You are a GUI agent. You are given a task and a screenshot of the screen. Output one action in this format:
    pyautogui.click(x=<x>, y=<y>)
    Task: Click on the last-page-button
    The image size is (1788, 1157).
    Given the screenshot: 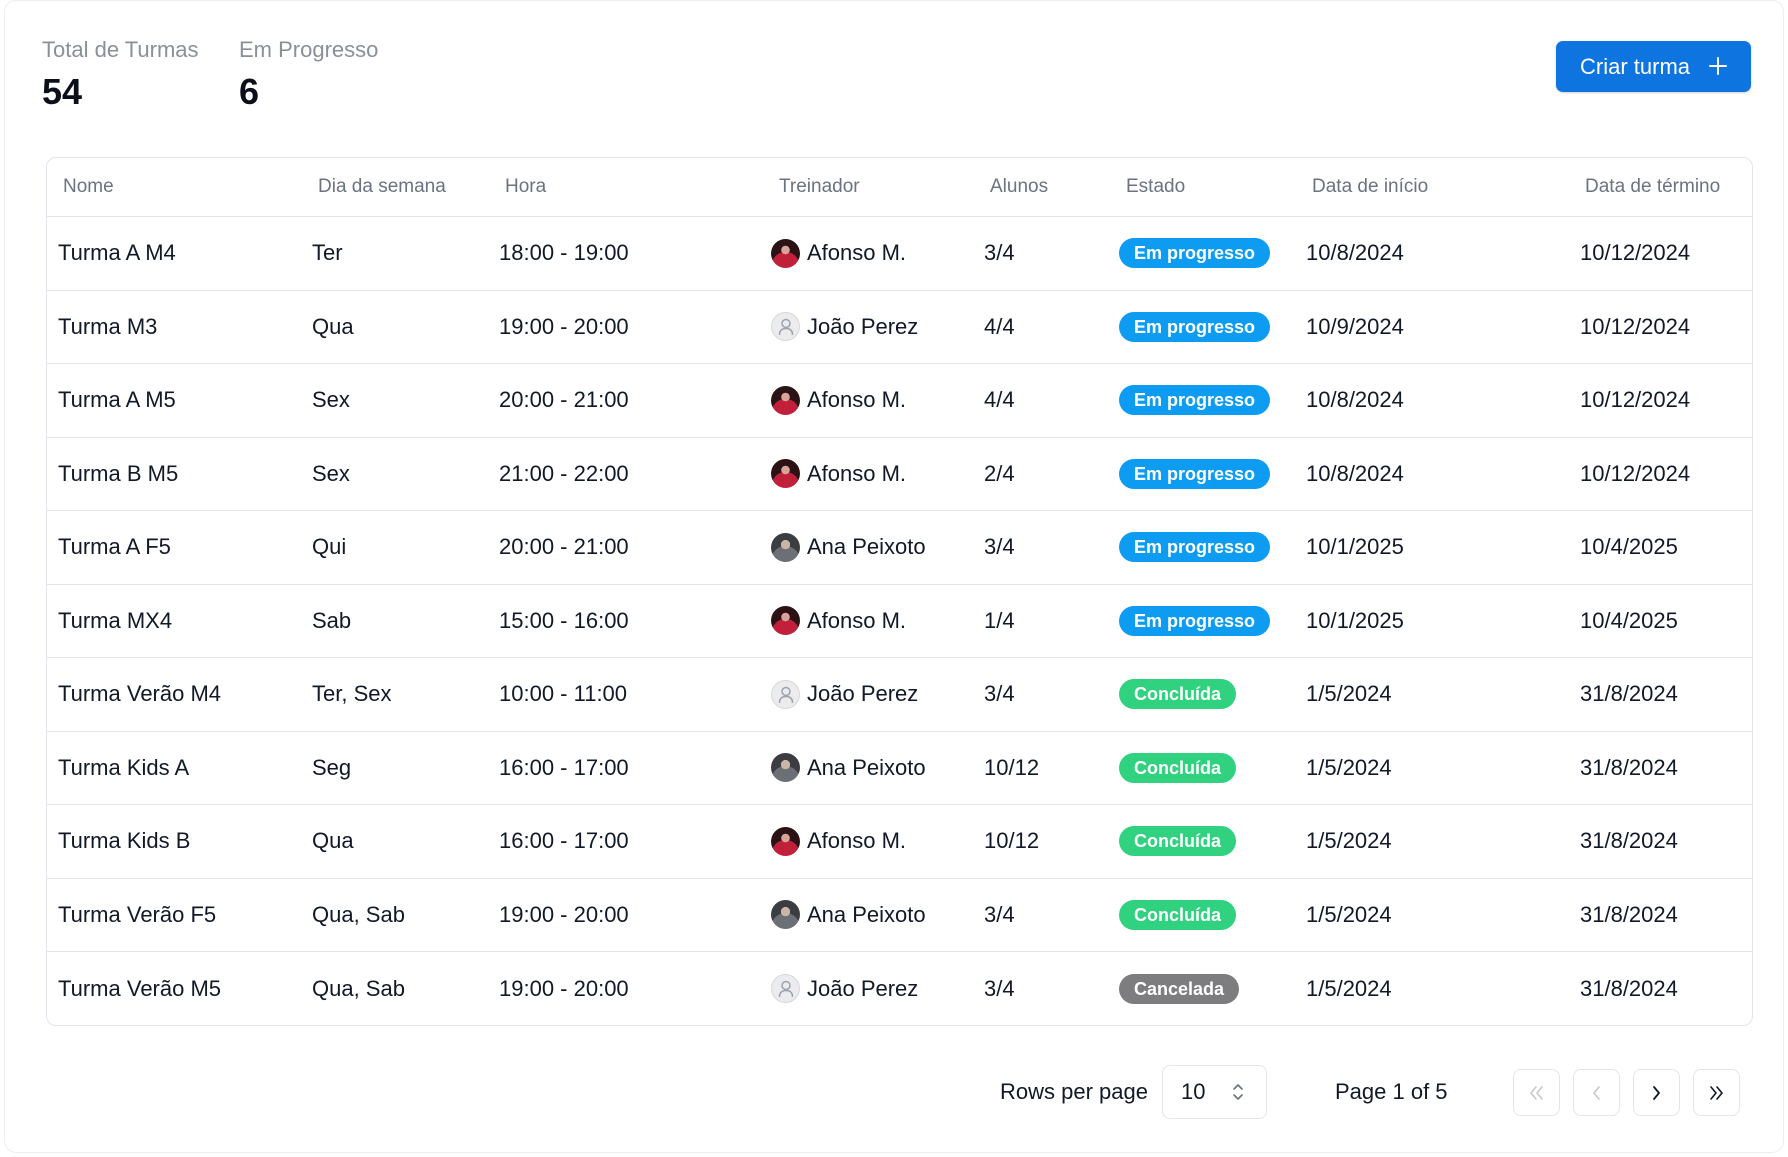 What is the action you would take?
    pyautogui.click(x=1716, y=1092)
    